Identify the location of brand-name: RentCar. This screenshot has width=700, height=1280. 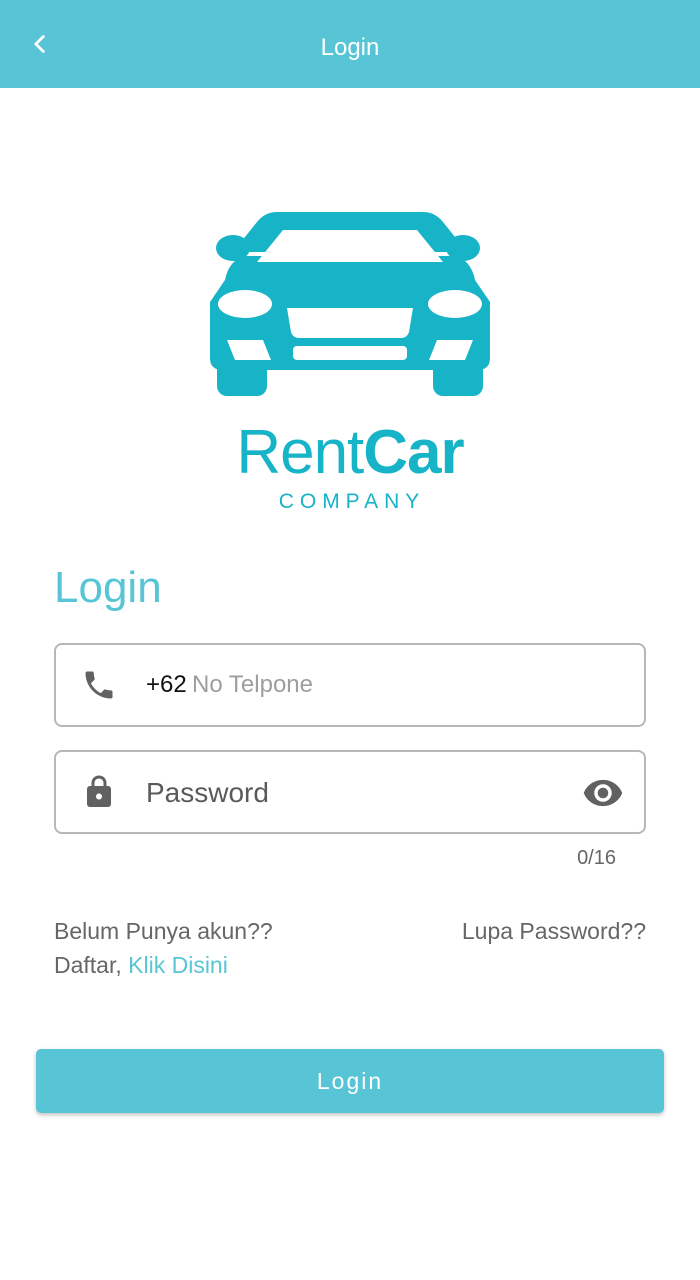
(350, 453).